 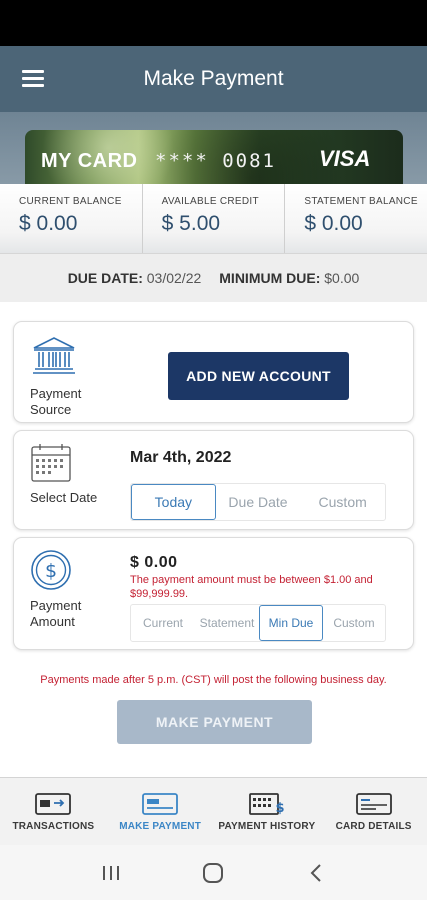 What do you see at coordinates (361, 201) in the screenshot?
I see `statement-balance-label: STATEMENT BALANCE` at bounding box center [361, 201].